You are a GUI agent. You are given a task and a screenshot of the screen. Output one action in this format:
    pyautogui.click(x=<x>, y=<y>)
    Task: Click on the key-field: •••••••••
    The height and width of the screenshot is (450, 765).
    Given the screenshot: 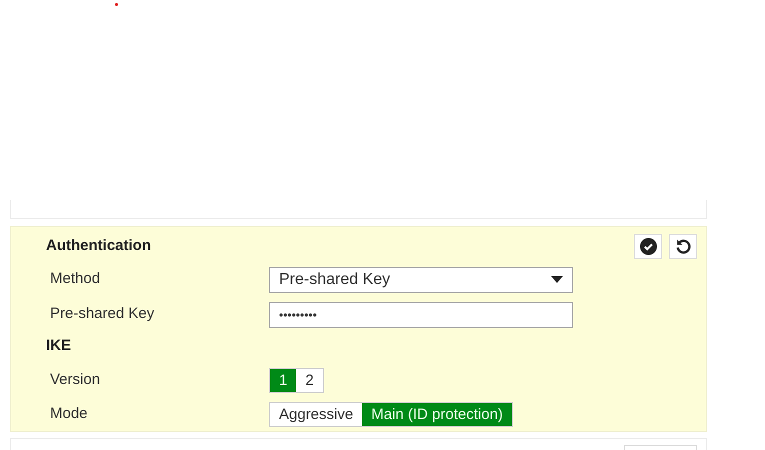 What is the action you would take?
    pyautogui.click(x=421, y=315)
    